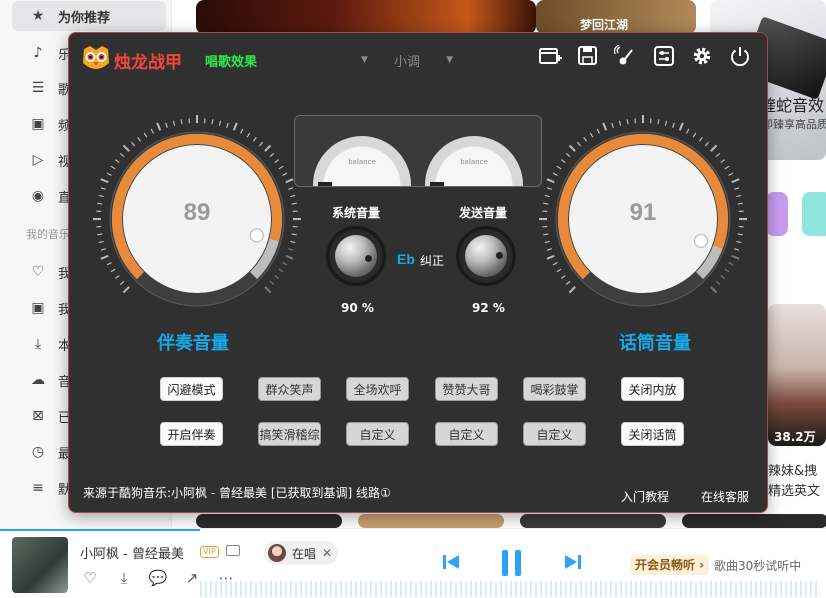  Describe the element at coordinates (231, 60) in the screenshot. I see `mode-label: 唱歌效果` at that location.